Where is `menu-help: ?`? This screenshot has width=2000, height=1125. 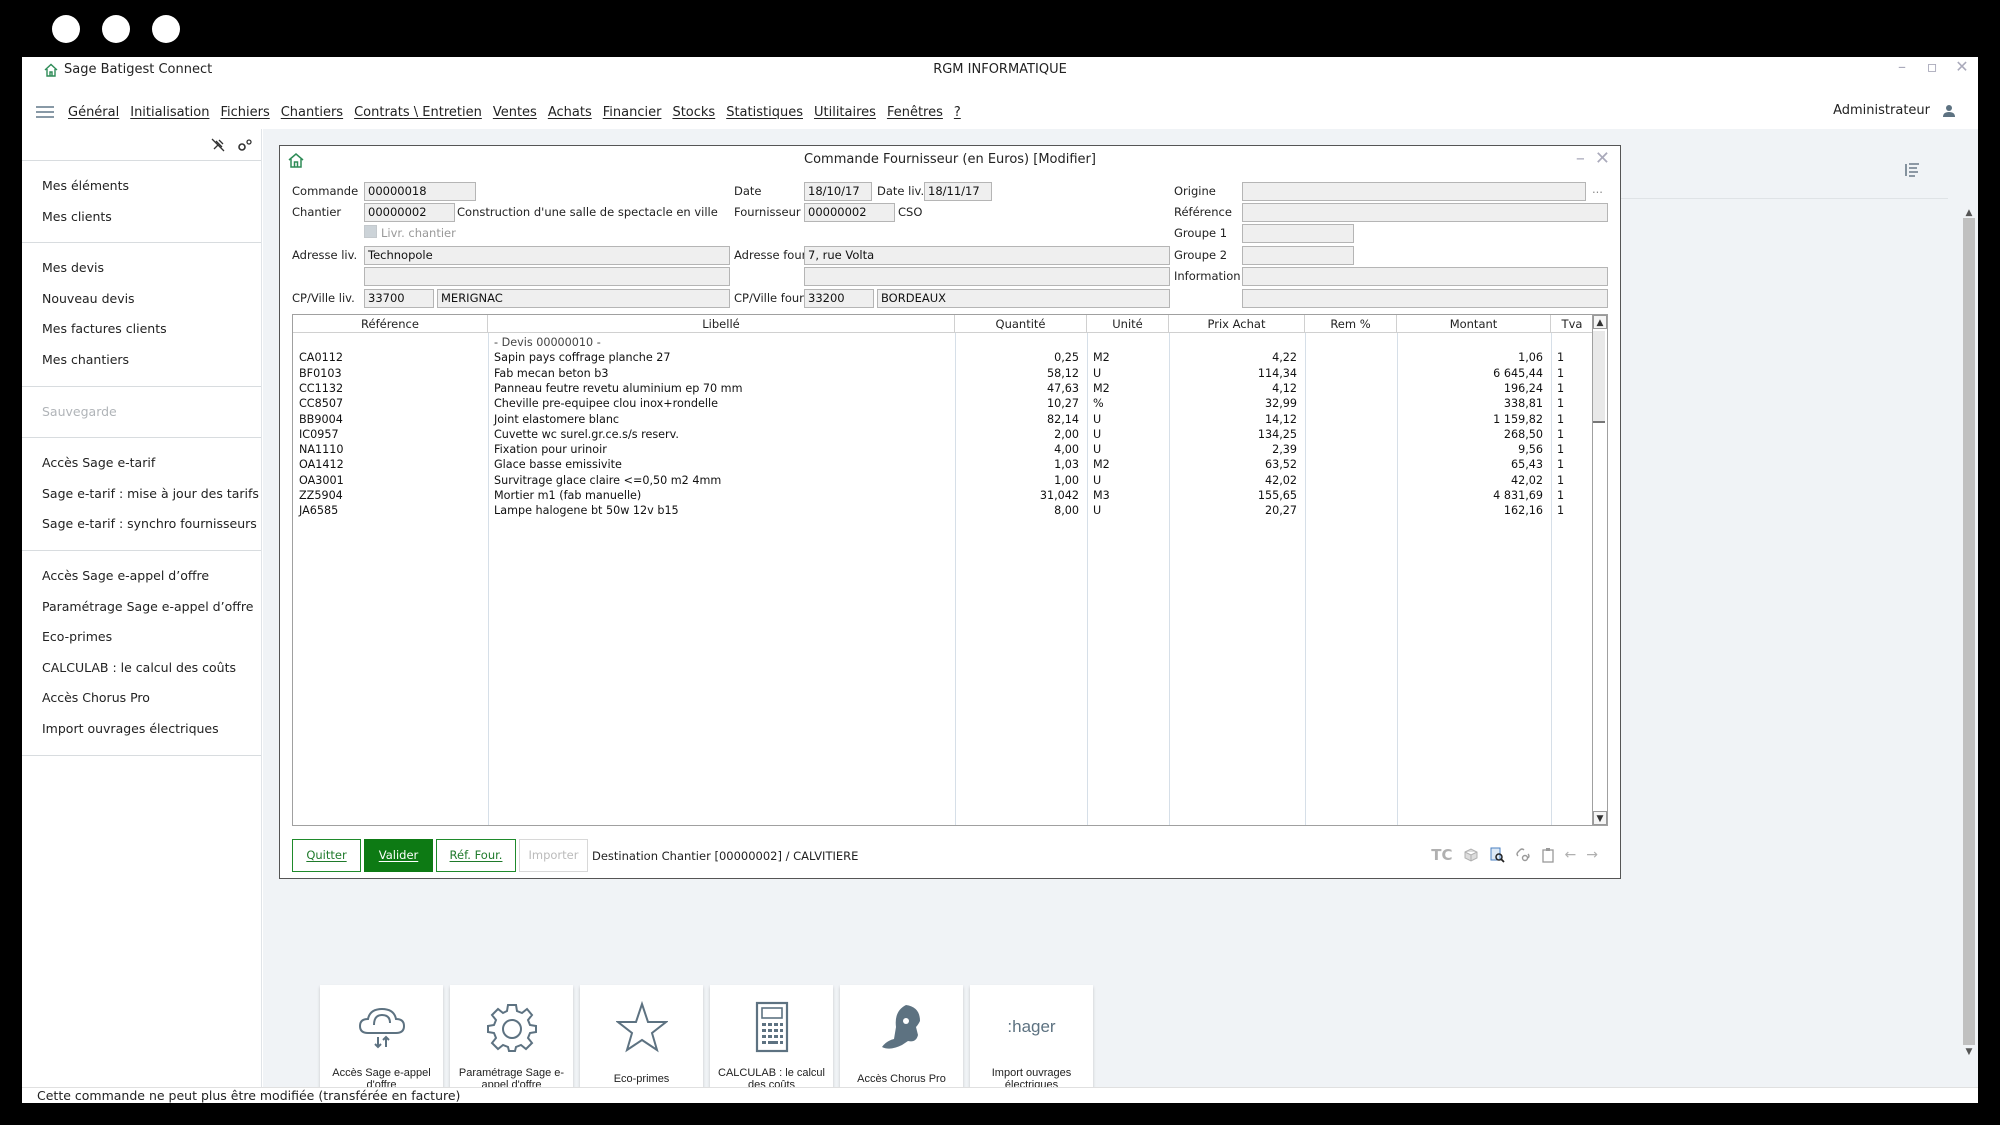
menu-help: ? is located at coordinates (957, 112).